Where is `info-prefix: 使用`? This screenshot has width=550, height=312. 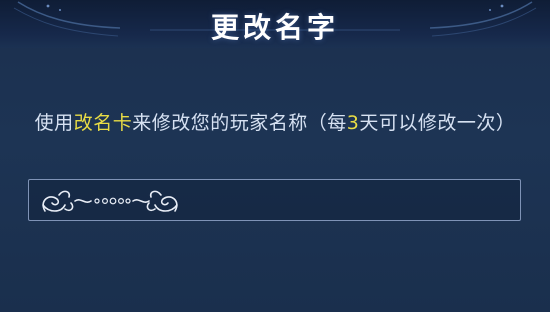 info-prefix: 使用 is located at coordinates (54, 123).